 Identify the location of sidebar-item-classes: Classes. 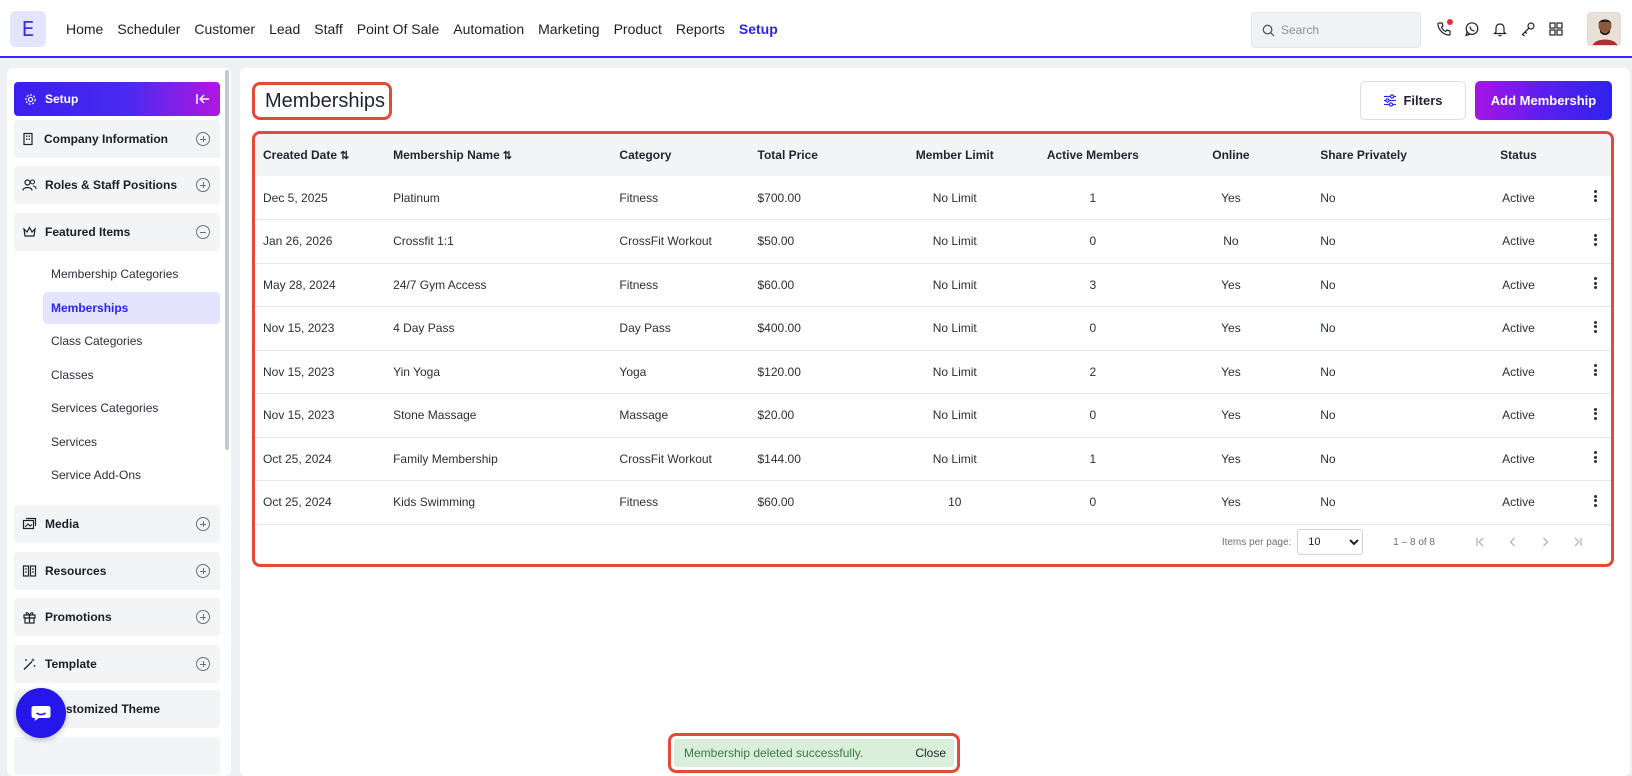
(131, 375).